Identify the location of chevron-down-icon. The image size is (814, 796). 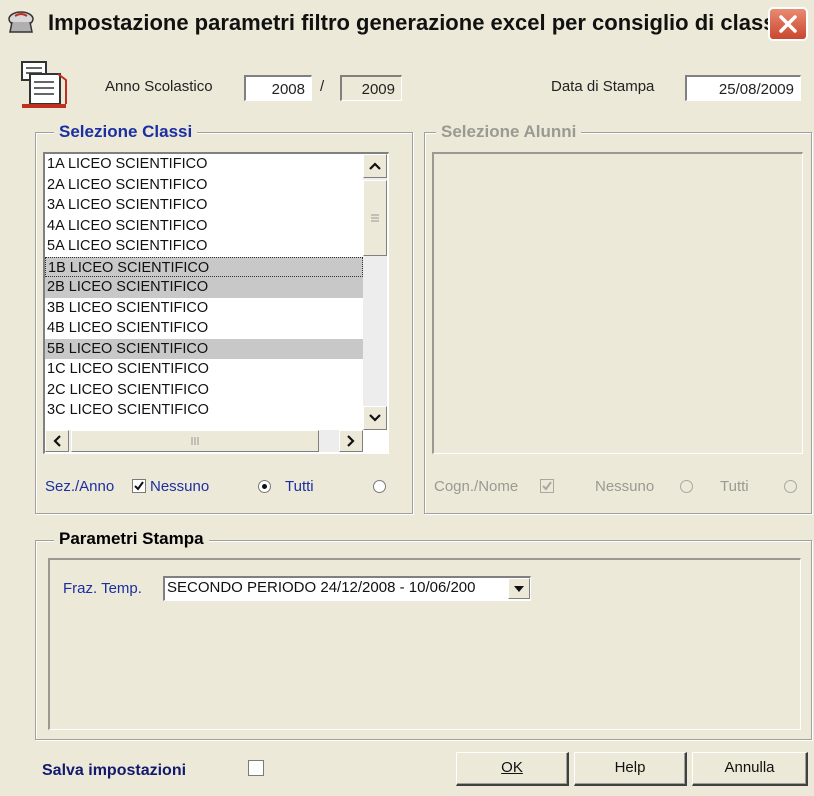
(375, 418).